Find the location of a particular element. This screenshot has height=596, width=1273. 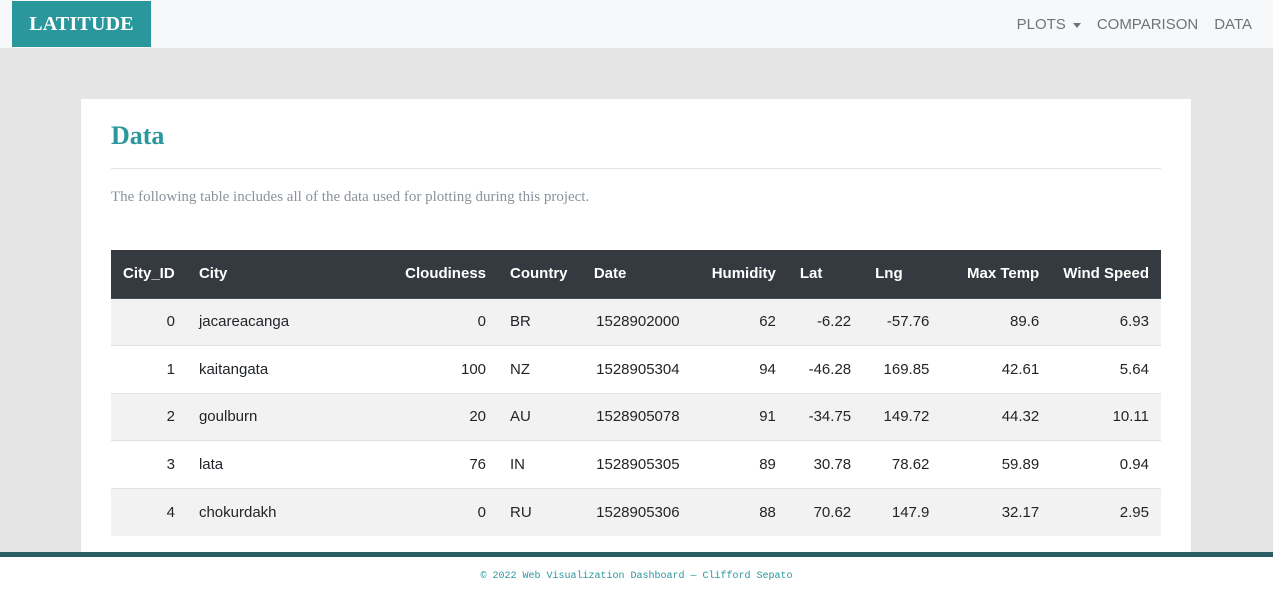

table-row: 3 lata 76 IN 1528905305 89 30.78 78.62 59.89 0.94 is located at coordinates (636, 464).